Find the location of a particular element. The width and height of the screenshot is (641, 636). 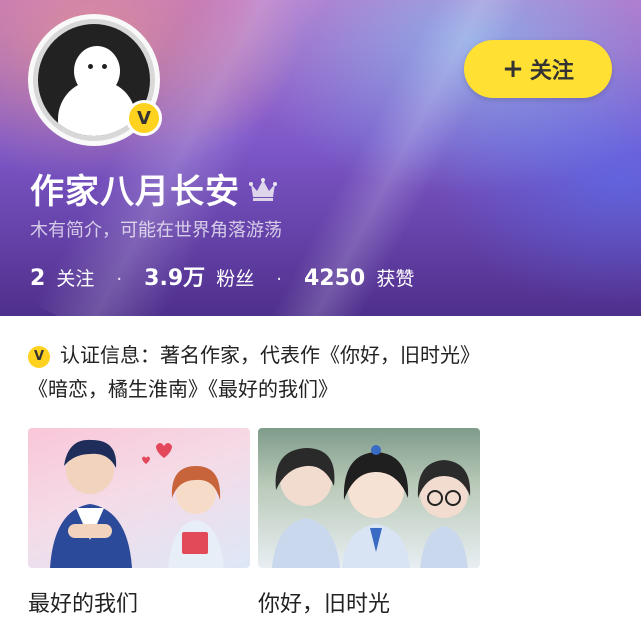

follow-button-label: 关注 is located at coordinates (551, 71).